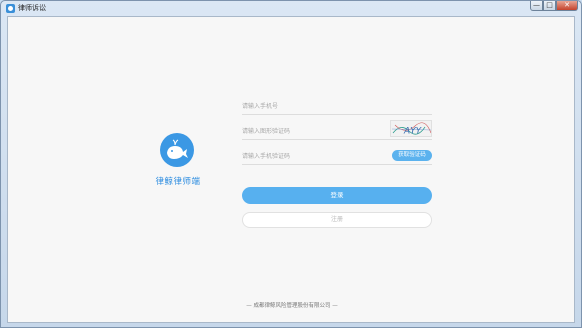 Image resolution: width=582 pixels, height=328 pixels. What do you see at coordinates (178, 182) in the screenshot?
I see `brand-name: 律鲸律师端` at bounding box center [178, 182].